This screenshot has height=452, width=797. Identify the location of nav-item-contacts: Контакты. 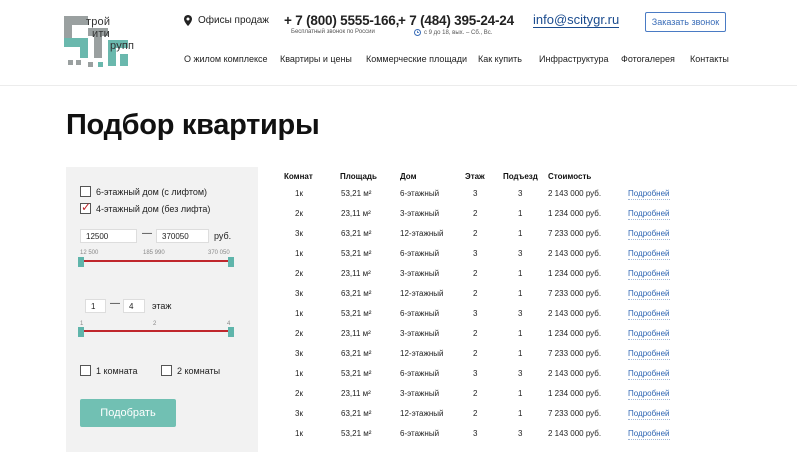
(709, 59).